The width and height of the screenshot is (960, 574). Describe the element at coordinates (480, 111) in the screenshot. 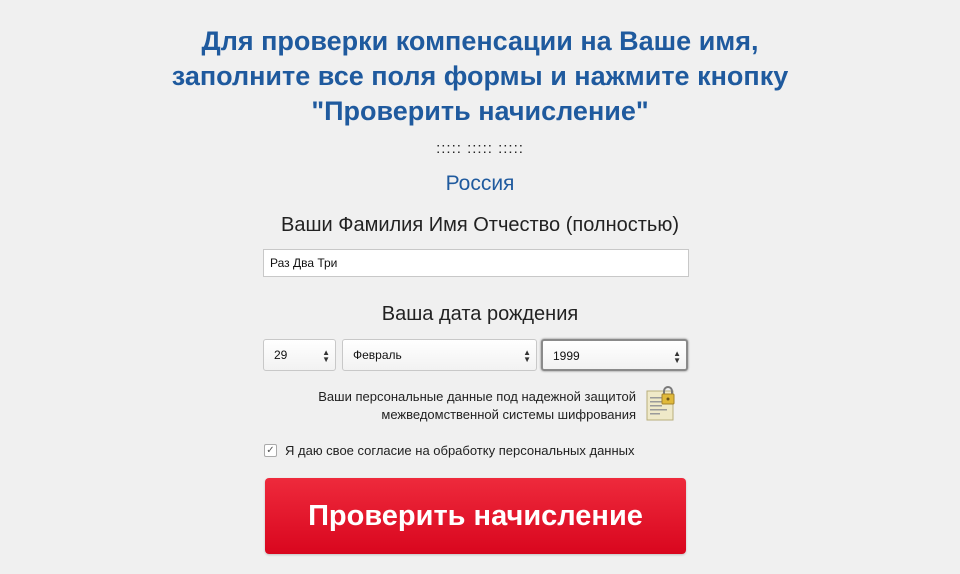

I see `heading-line-3: "Проверить начисление"` at that location.